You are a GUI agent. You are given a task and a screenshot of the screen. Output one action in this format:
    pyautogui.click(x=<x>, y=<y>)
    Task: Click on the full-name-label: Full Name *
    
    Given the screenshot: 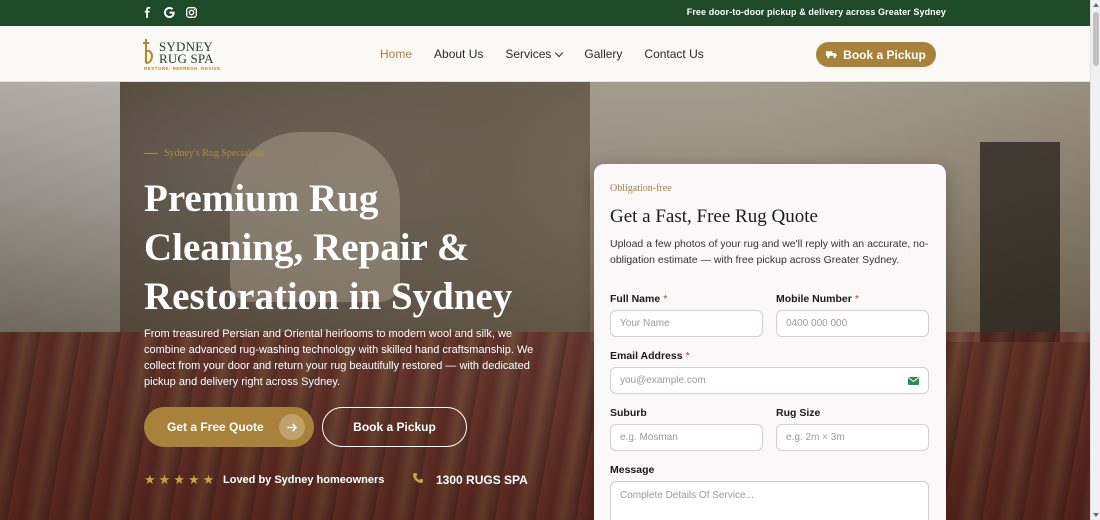 What is the action you would take?
    pyautogui.click(x=638, y=299)
    